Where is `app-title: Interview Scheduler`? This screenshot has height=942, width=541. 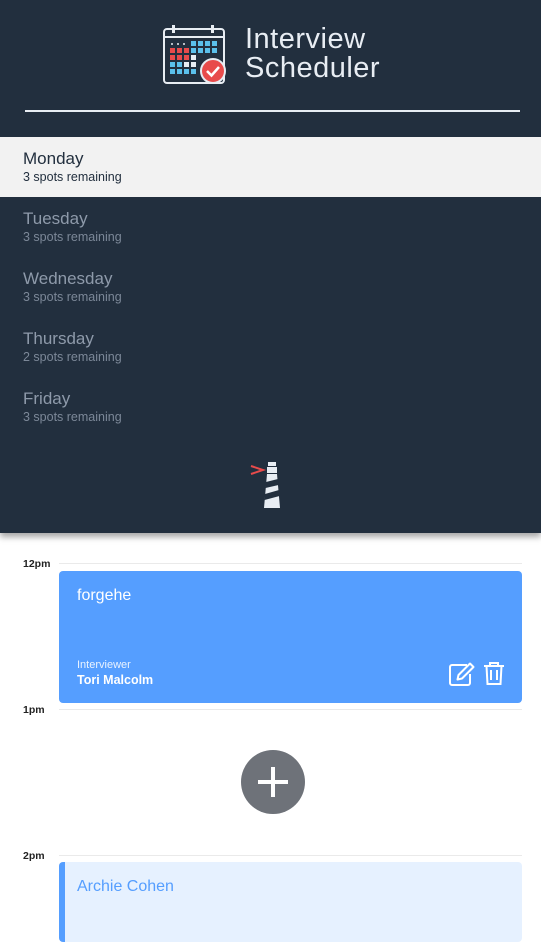
app-title: Interview Scheduler is located at coordinates (312, 54).